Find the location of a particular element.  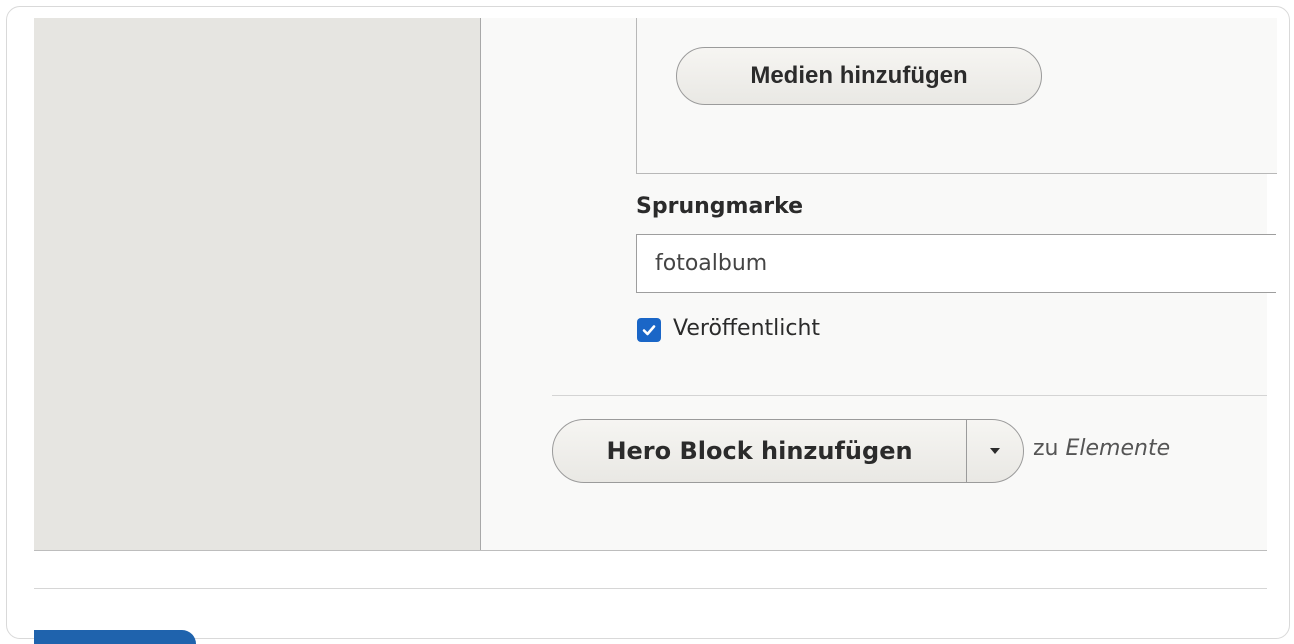

published-checkbox-label: Veröffentlicht is located at coordinates (746, 328).